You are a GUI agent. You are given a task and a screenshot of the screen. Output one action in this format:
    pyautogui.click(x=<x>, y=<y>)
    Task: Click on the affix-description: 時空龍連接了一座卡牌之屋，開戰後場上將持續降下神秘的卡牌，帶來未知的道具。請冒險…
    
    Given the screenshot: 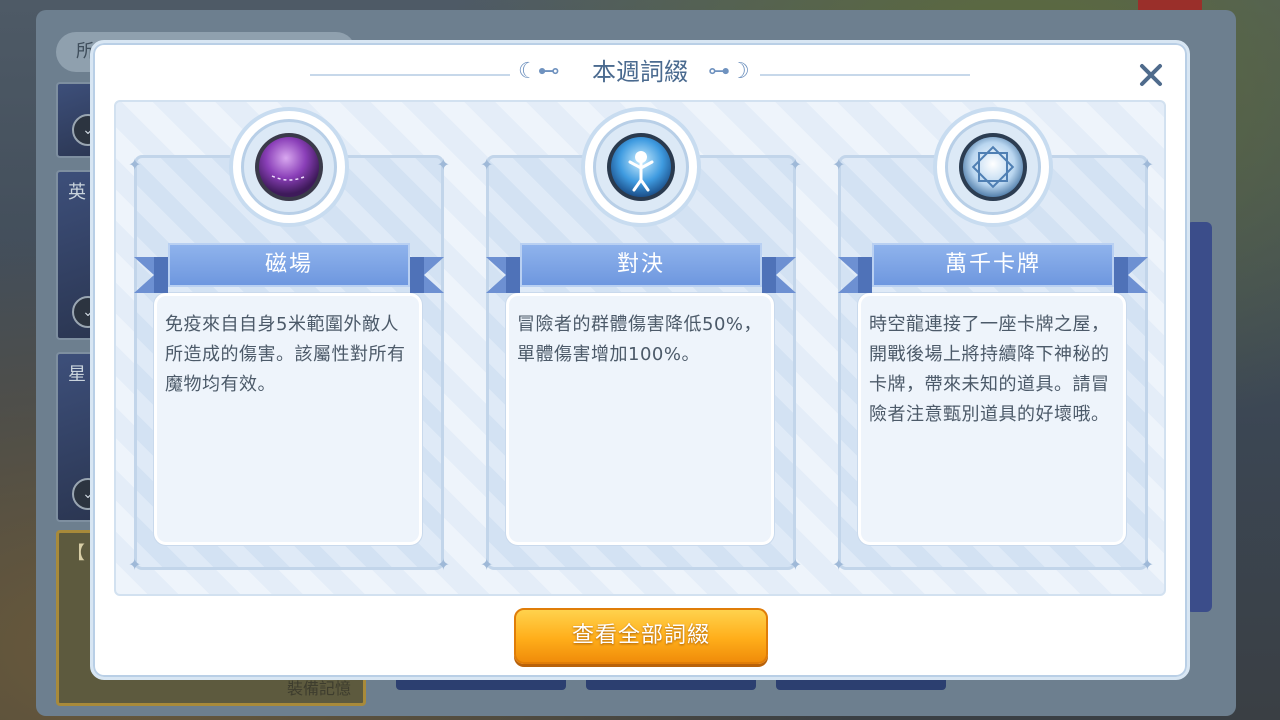 What is the action you would take?
    pyautogui.click(x=989, y=369)
    